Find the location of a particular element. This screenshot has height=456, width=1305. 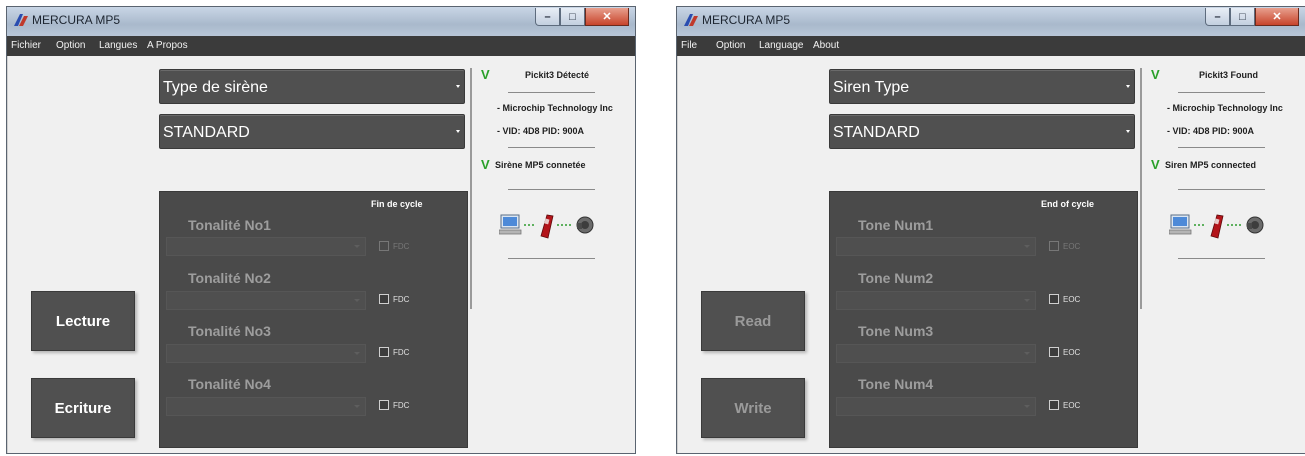

window-controls: – □ ✕ is located at coordinates (582, 17).